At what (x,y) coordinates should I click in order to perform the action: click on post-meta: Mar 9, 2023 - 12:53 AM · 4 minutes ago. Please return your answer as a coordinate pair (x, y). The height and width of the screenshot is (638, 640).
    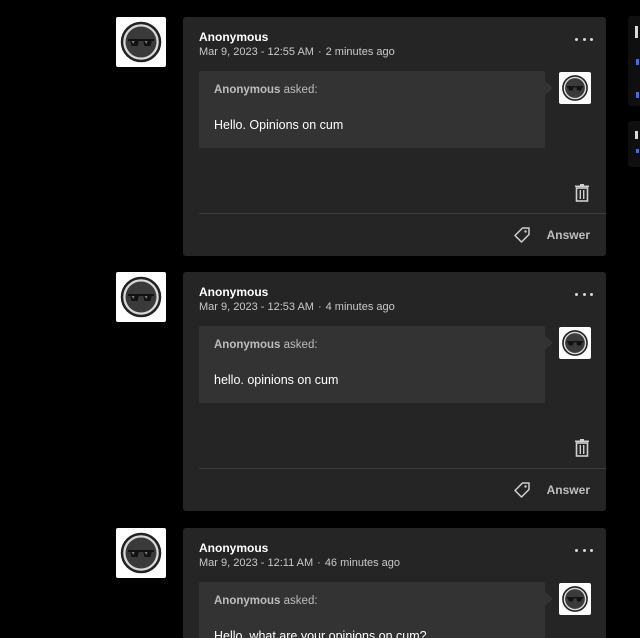
    Looking at the image, I should click on (297, 307).